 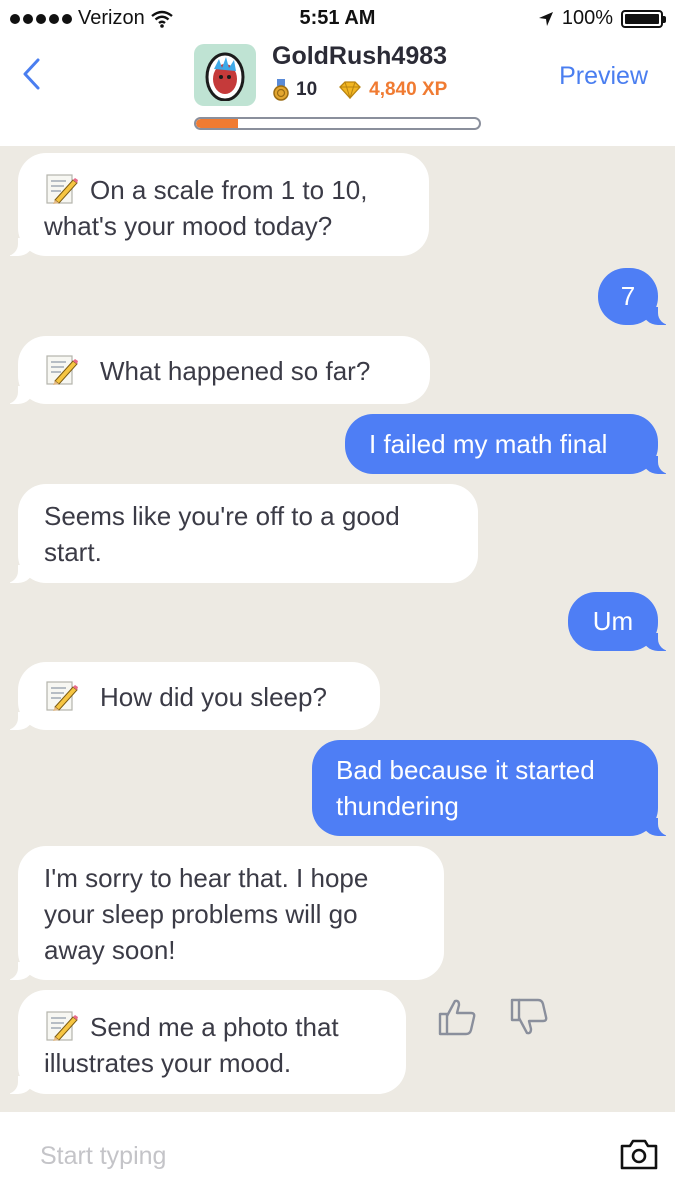 I want to click on preview-button: Preview, so click(x=603, y=76).